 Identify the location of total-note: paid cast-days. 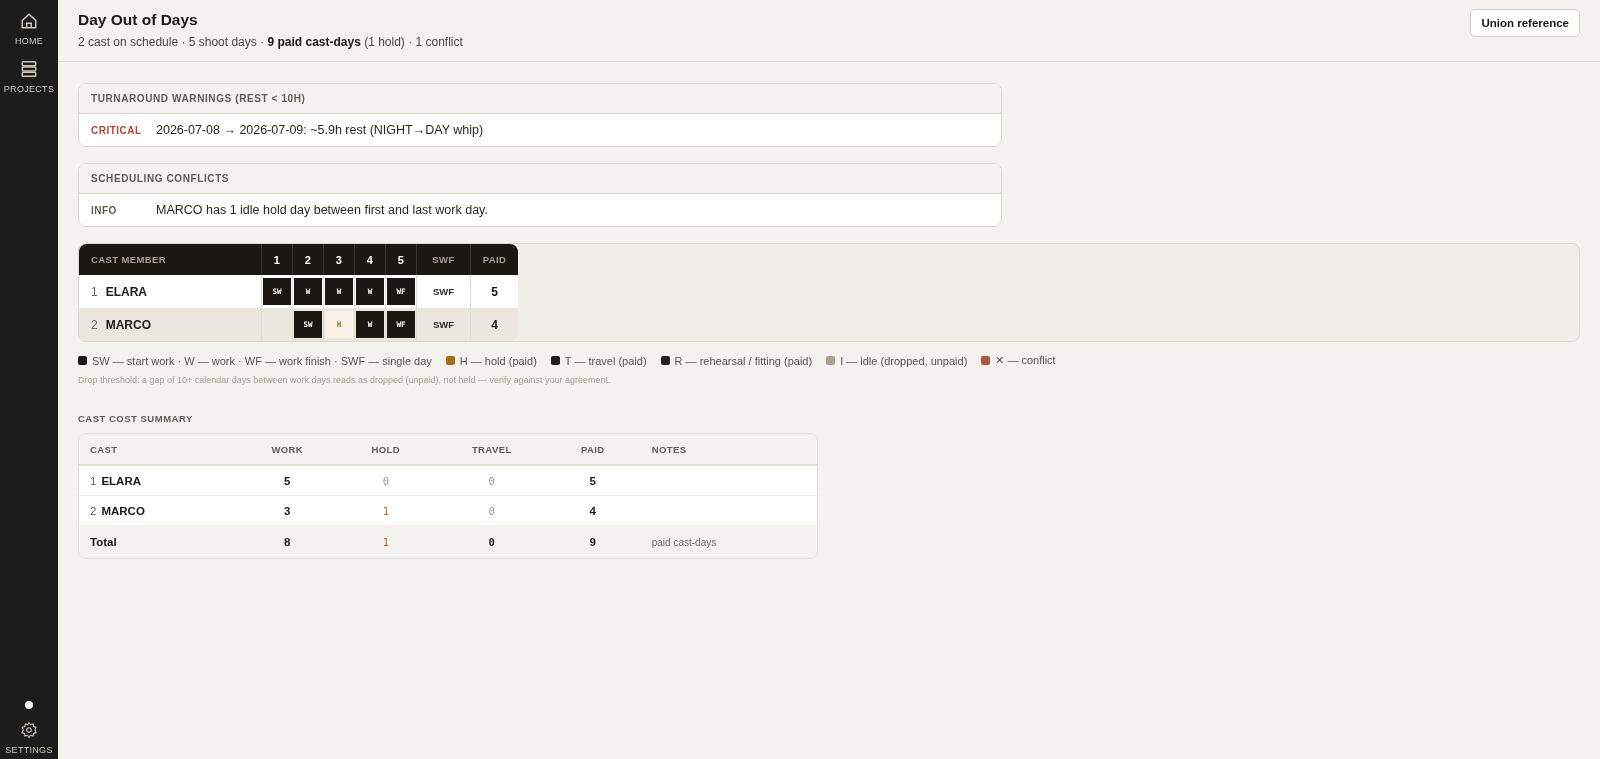
(684, 542).